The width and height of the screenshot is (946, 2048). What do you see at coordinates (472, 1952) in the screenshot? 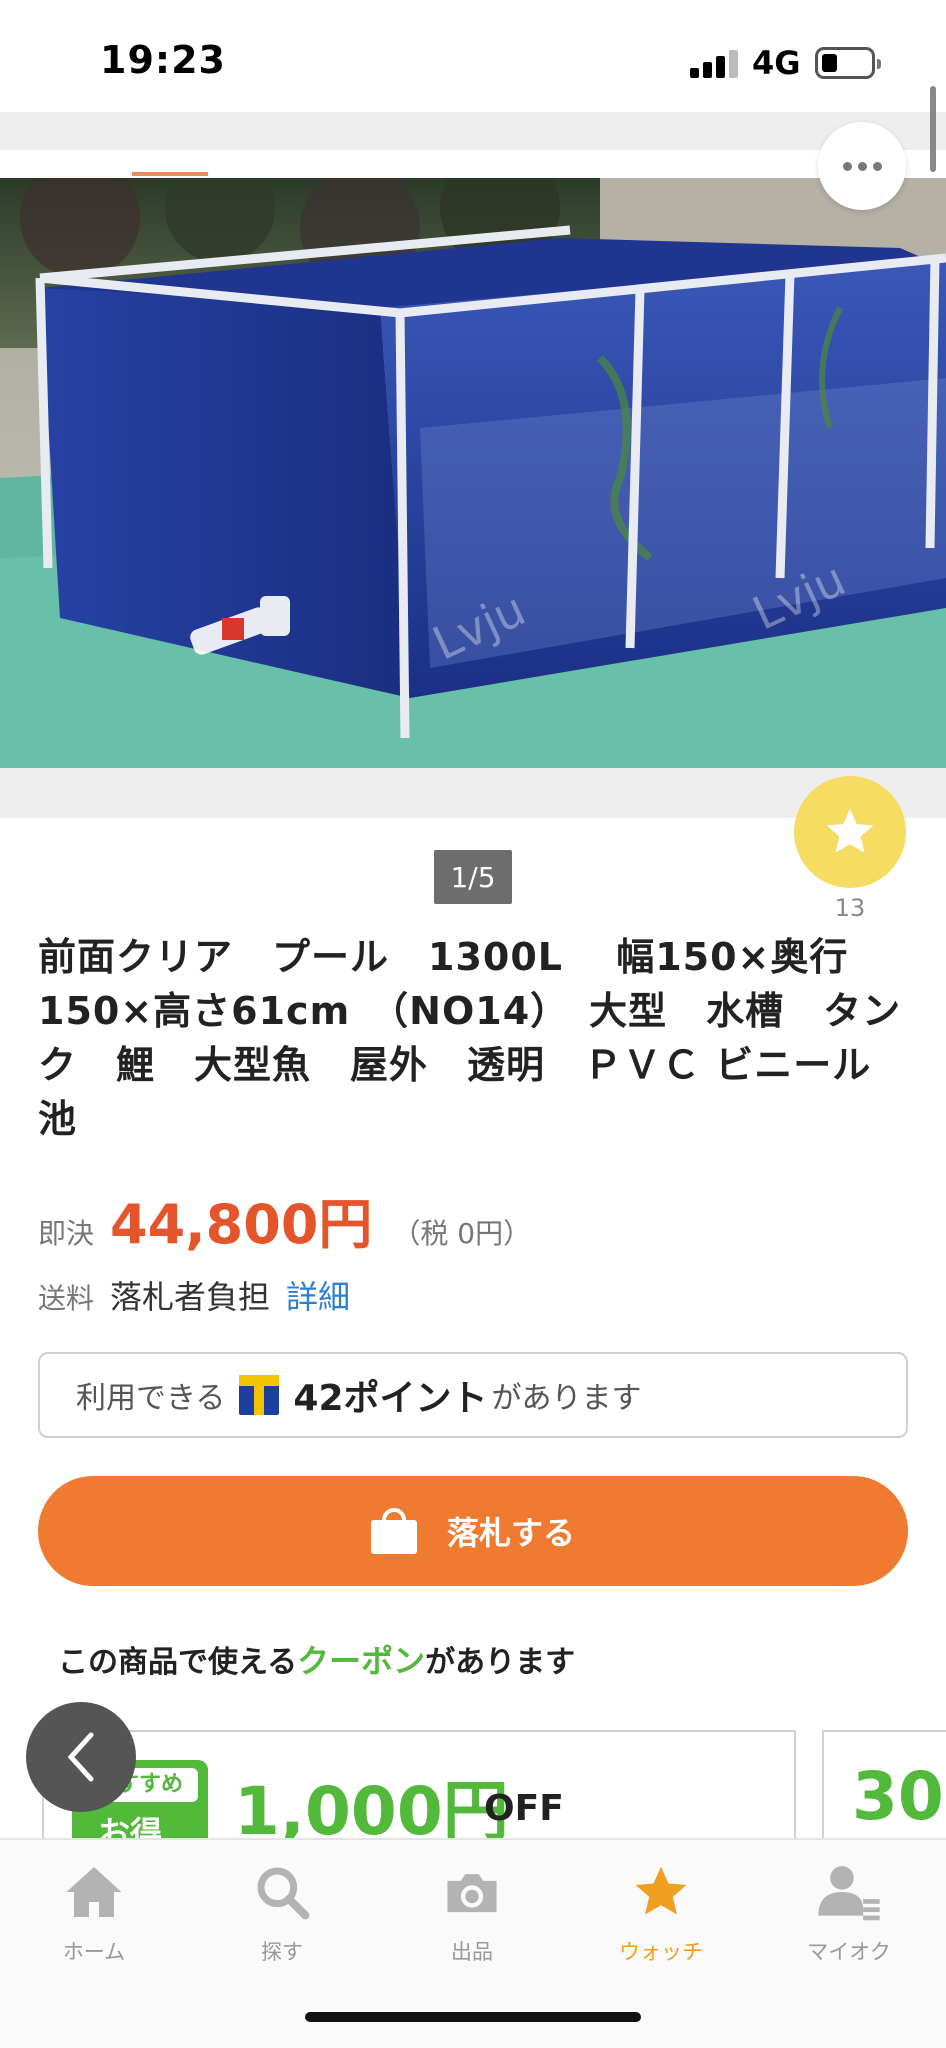
I see `tab-label-sell: 出品` at bounding box center [472, 1952].